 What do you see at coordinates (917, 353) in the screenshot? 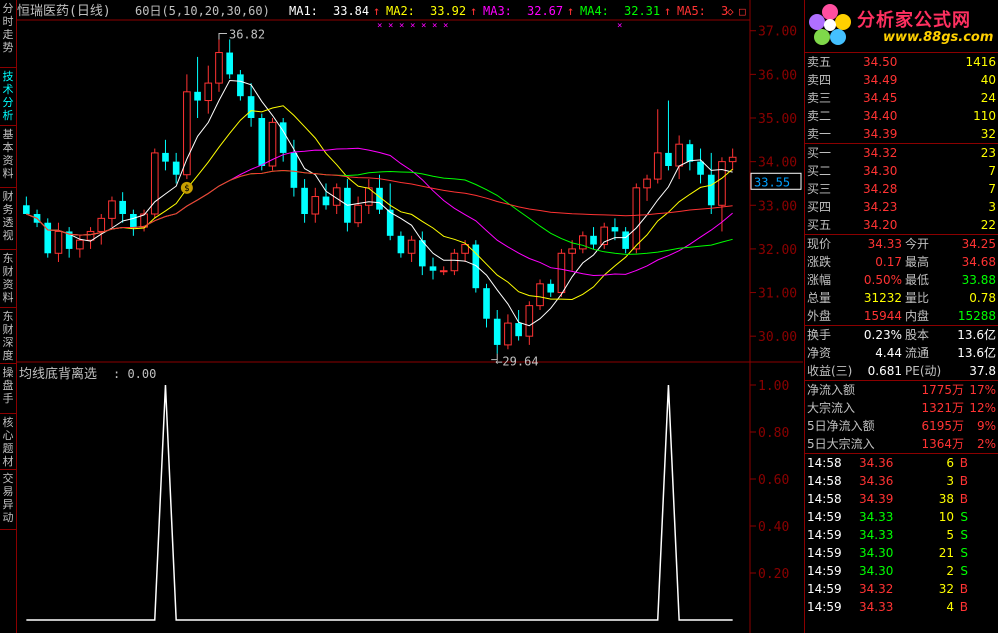
I see `stat-label: 流通` at bounding box center [917, 353].